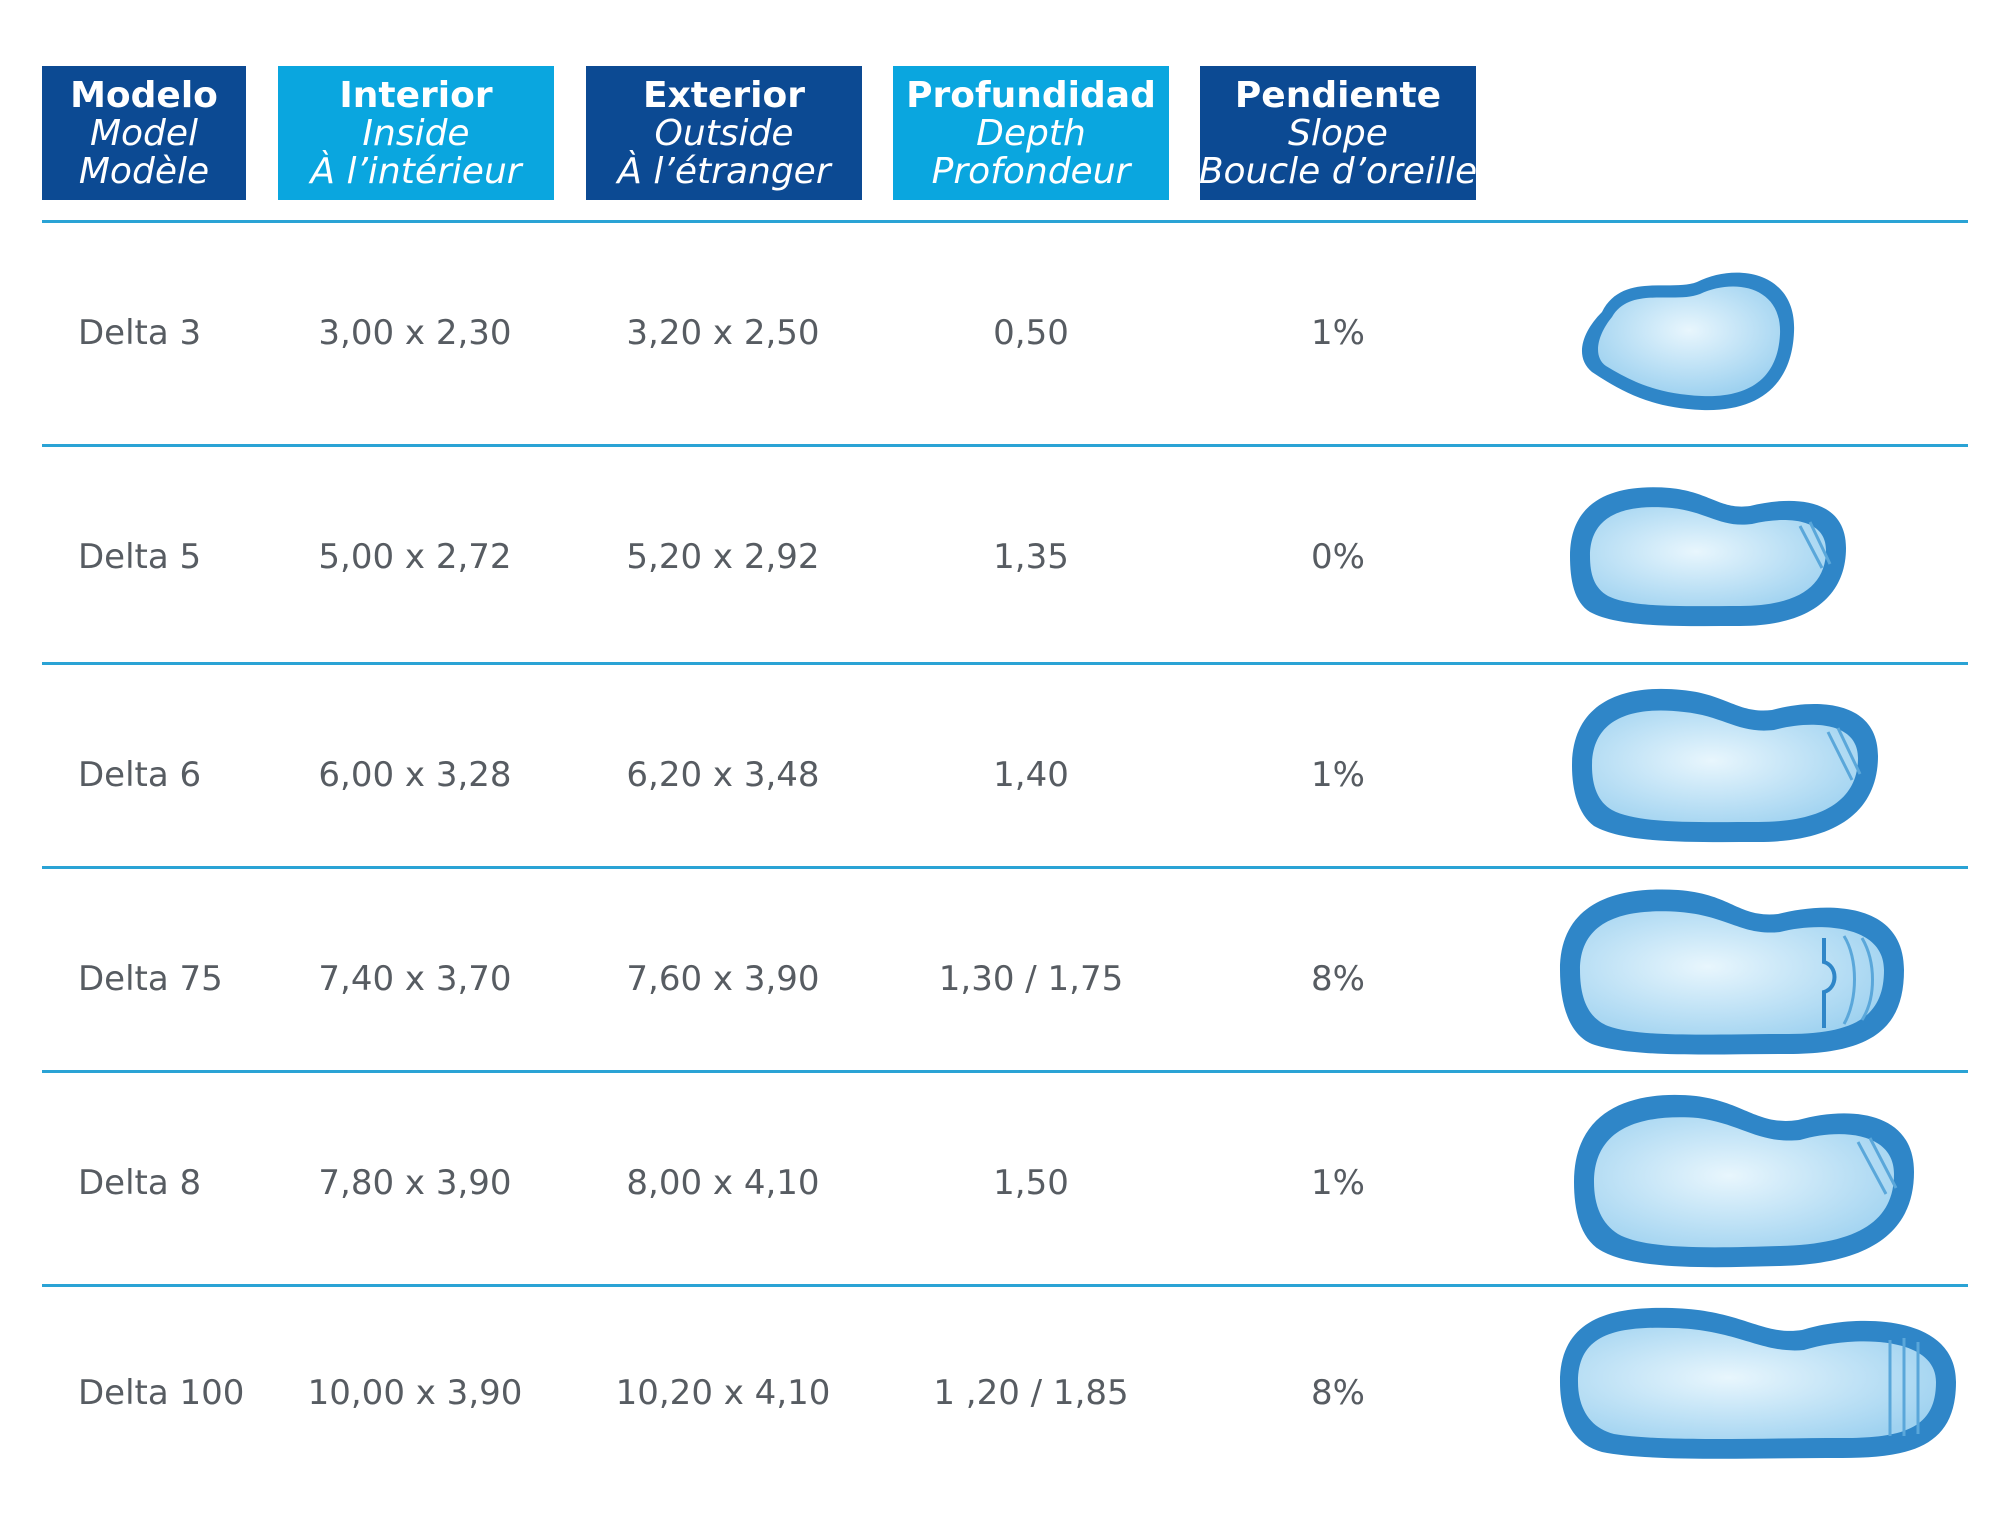  Describe the element at coordinates (723, 1183) in the screenshot. I see `outside-dimensions: 8,00 x 4,10` at that location.